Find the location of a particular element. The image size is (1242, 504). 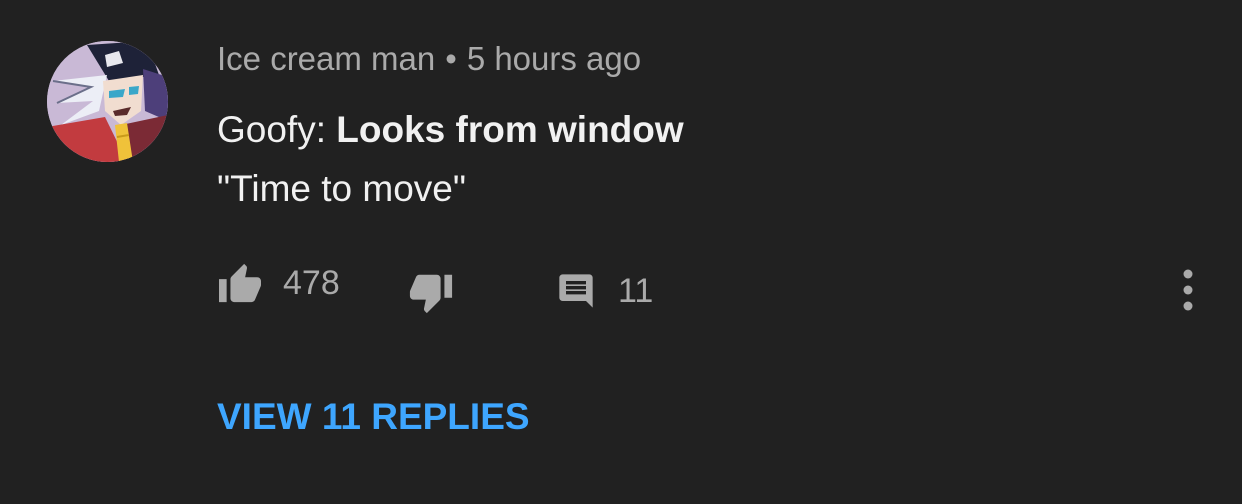

more-options-button is located at coordinates (1188, 291).